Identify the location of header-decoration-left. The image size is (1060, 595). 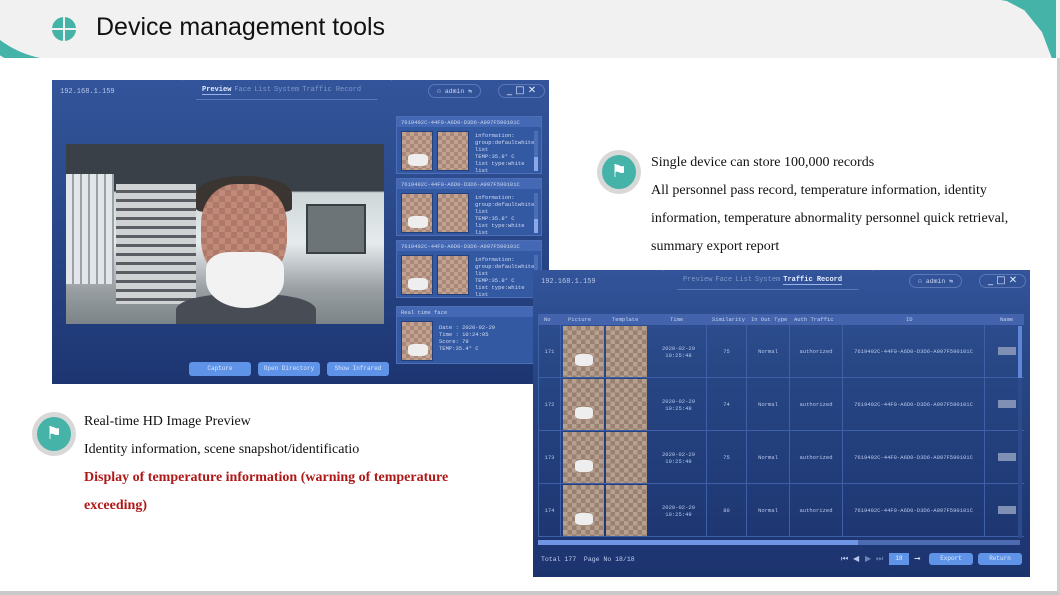
(30, 29).